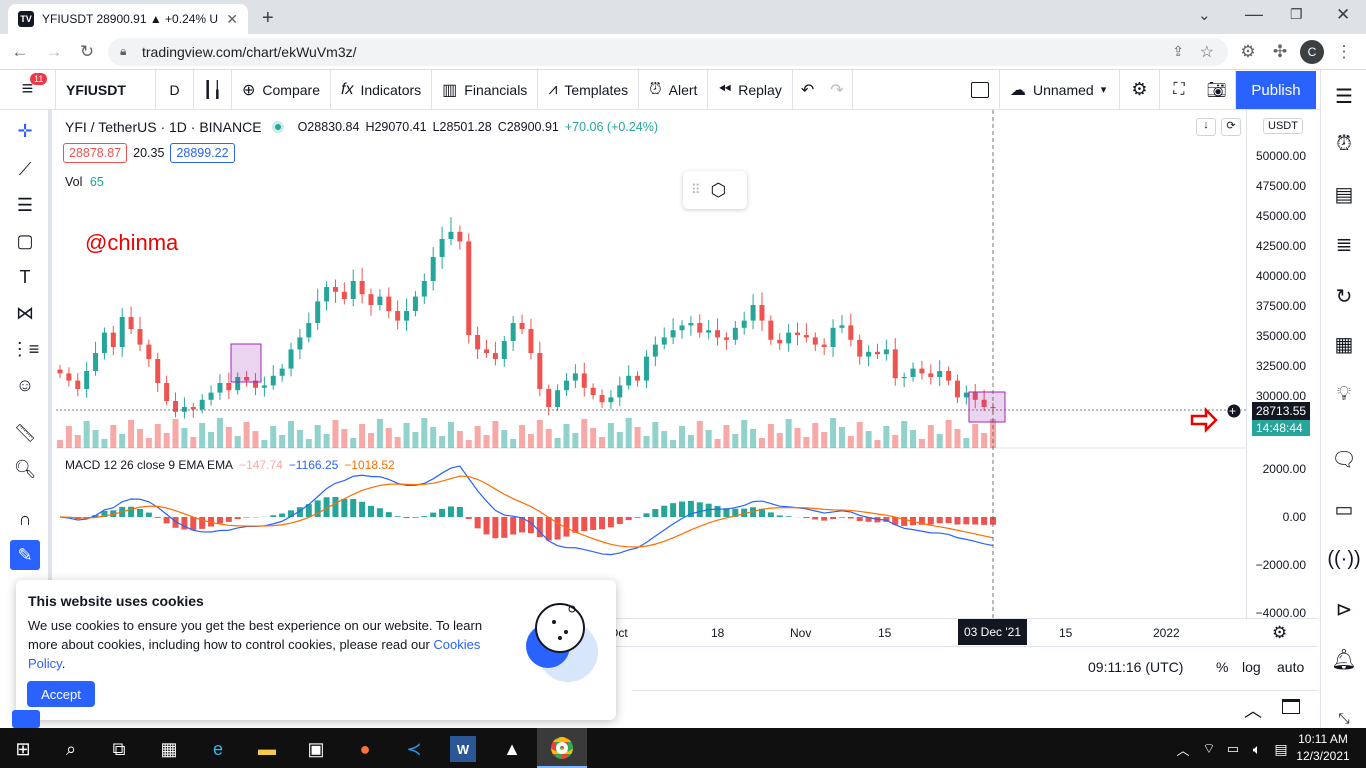 The width and height of the screenshot is (1366, 768). I want to click on vscode-icon: ≺, so click(414, 749).